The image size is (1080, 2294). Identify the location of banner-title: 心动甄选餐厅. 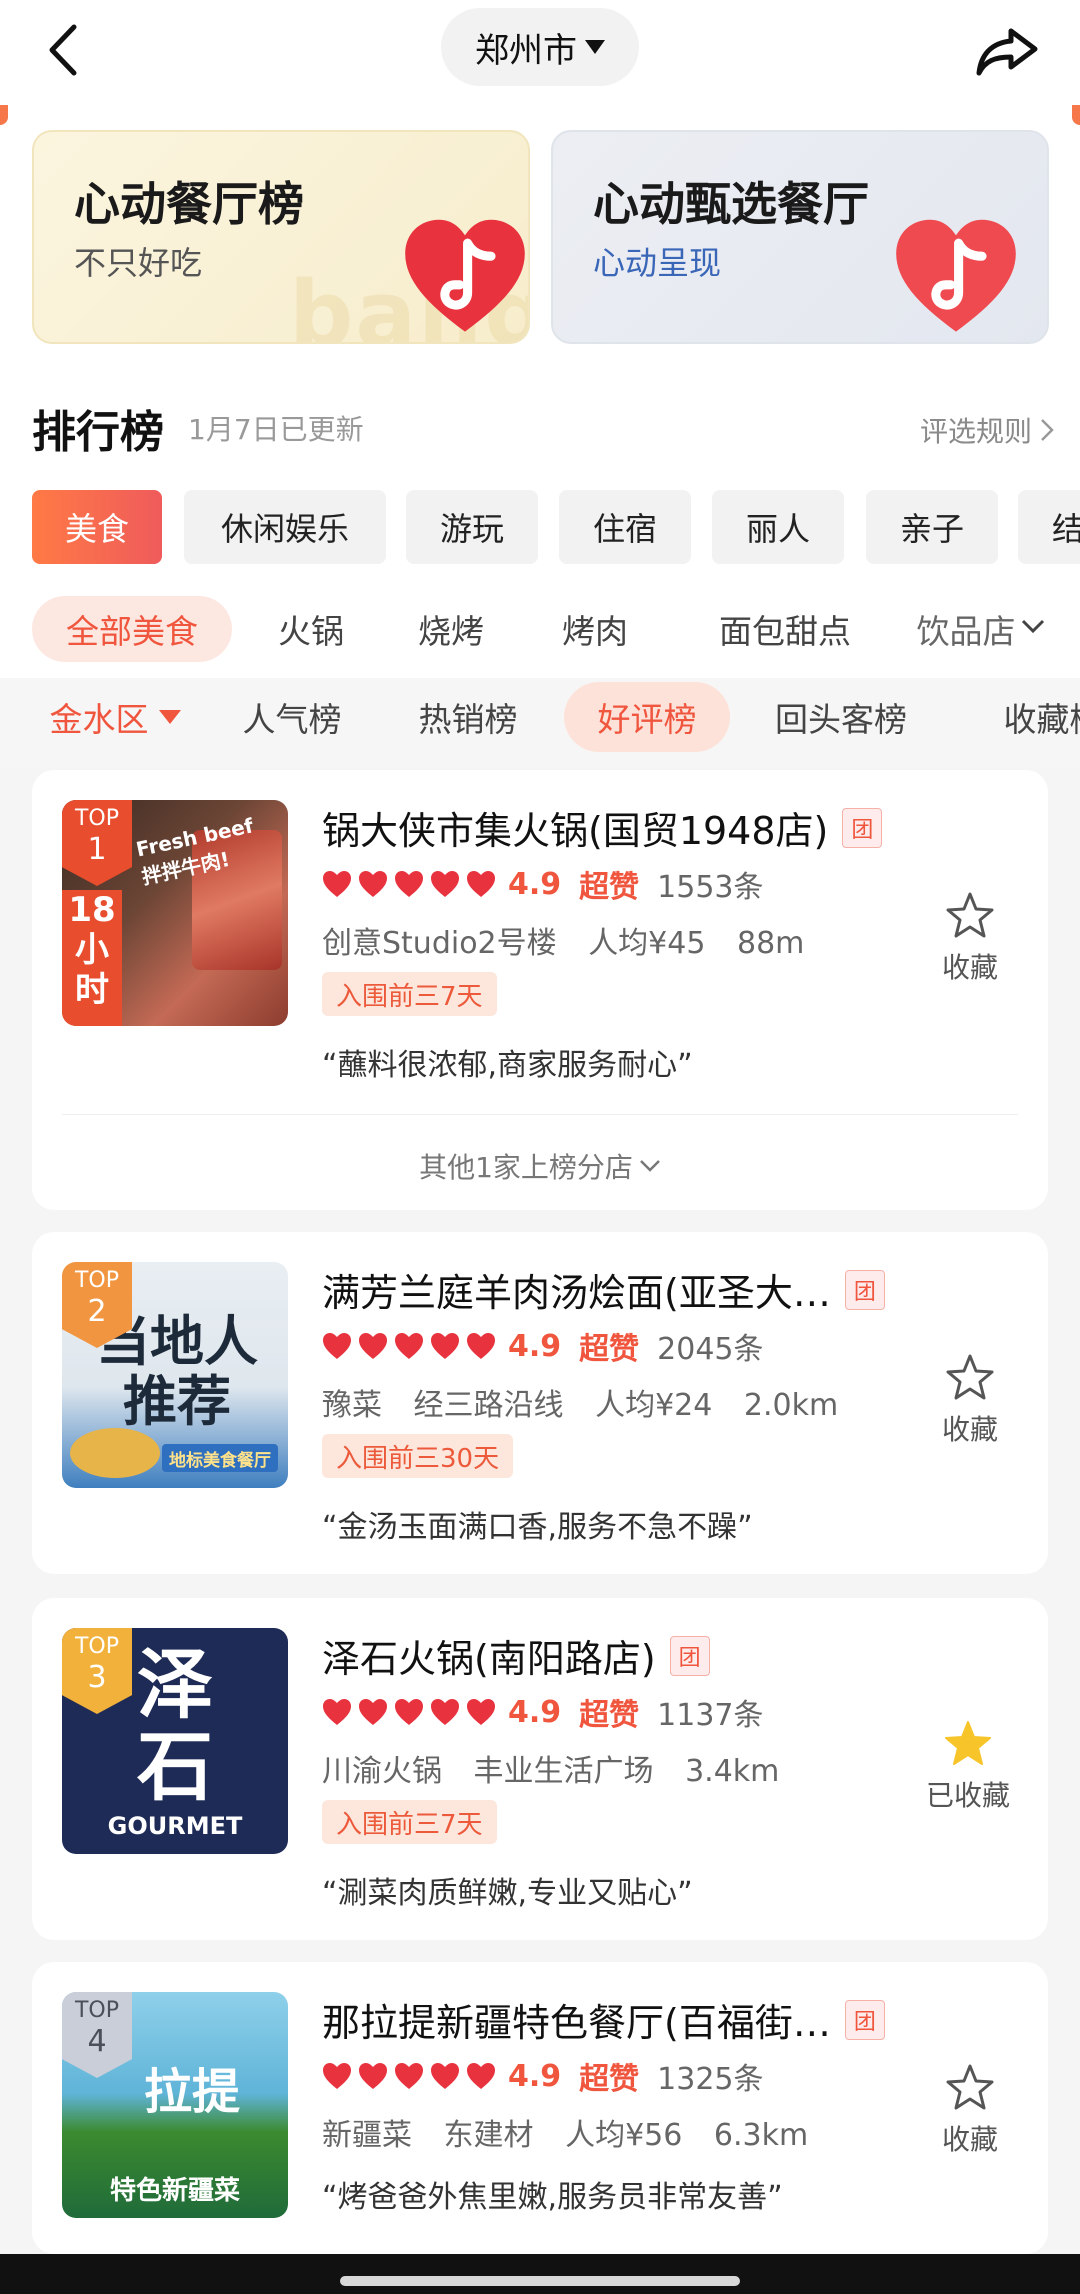
(731, 204).